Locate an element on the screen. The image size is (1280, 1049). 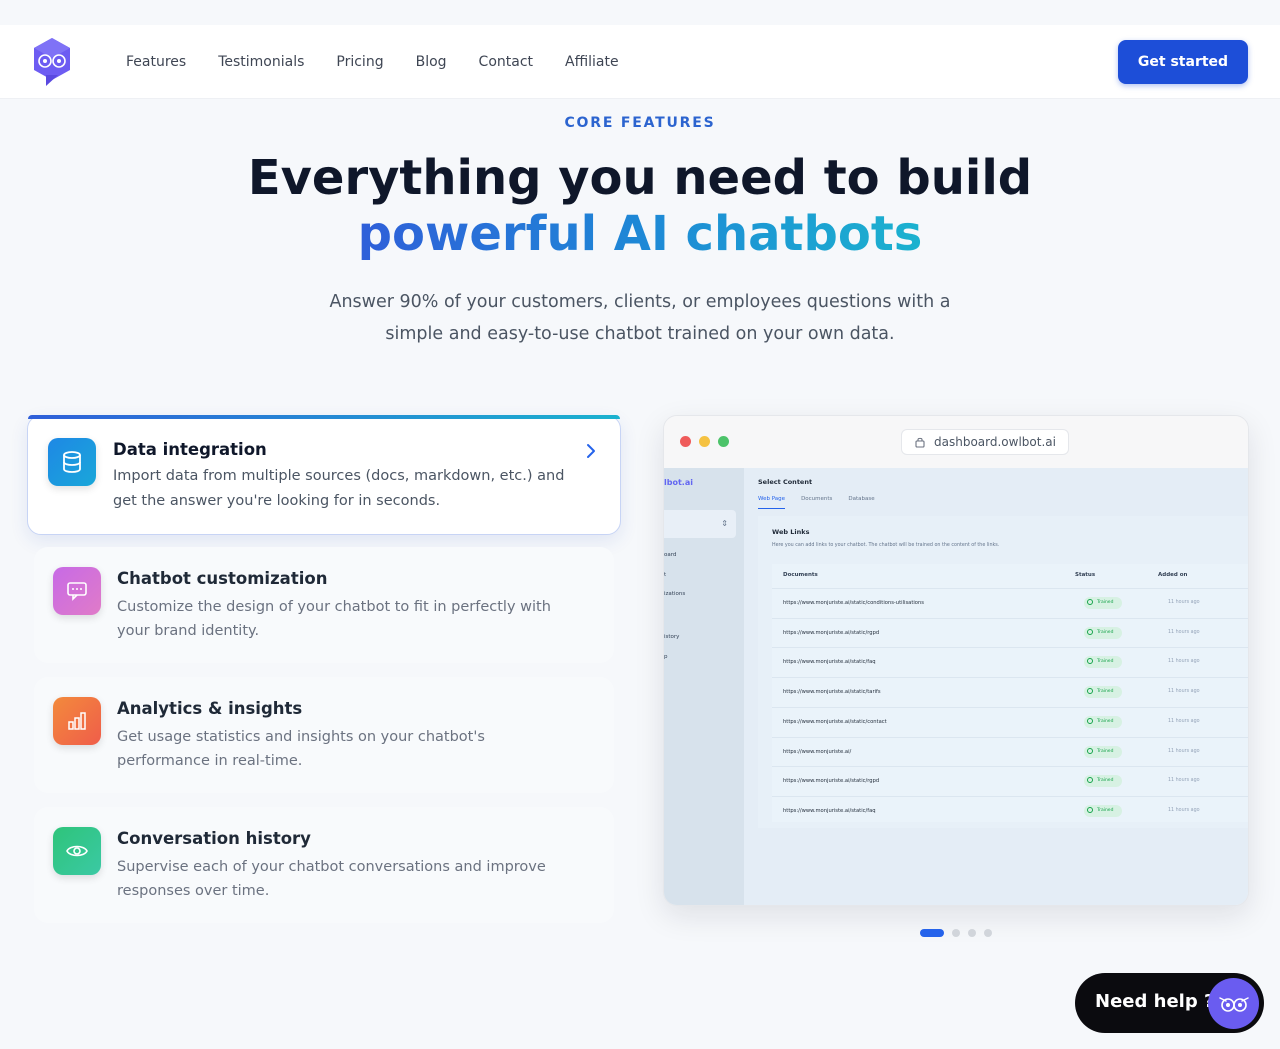
row-url: https://www.monjuriste.ai/static/tarifs is located at coordinates (832, 692).